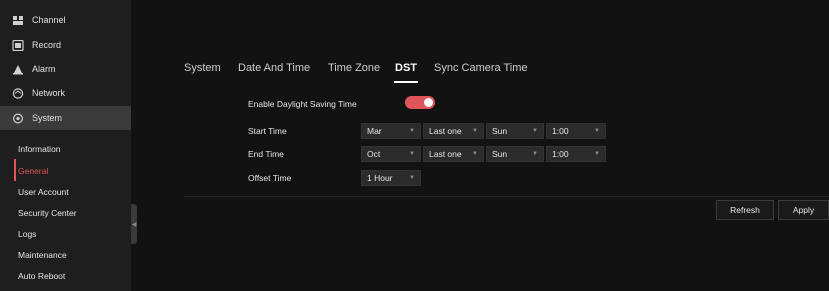 The image size is (829, 291). I want to click on divider, so click(506, 196).